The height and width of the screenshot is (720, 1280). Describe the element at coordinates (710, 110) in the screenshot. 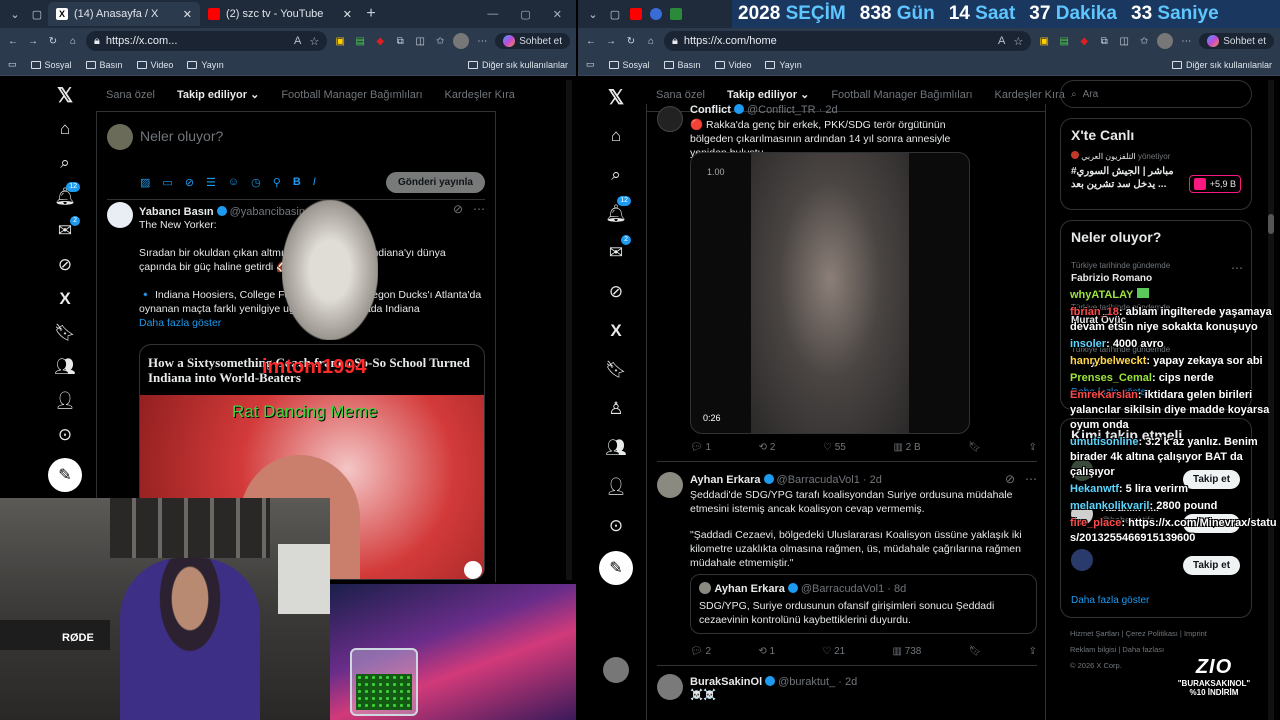

I see `tweet-author-name: Conflict` at that location.